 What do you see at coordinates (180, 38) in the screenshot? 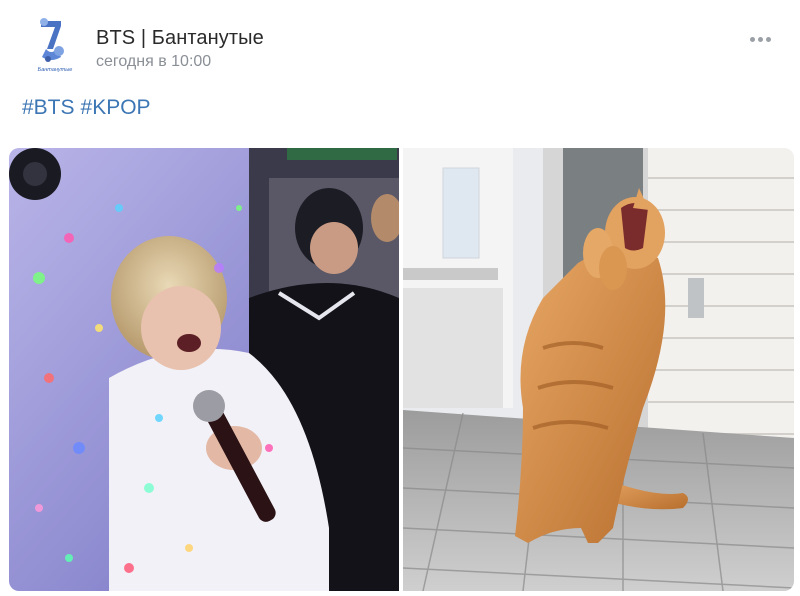
I see `post-author: BTS | Бантанутые` at bounding box center [180, 38].